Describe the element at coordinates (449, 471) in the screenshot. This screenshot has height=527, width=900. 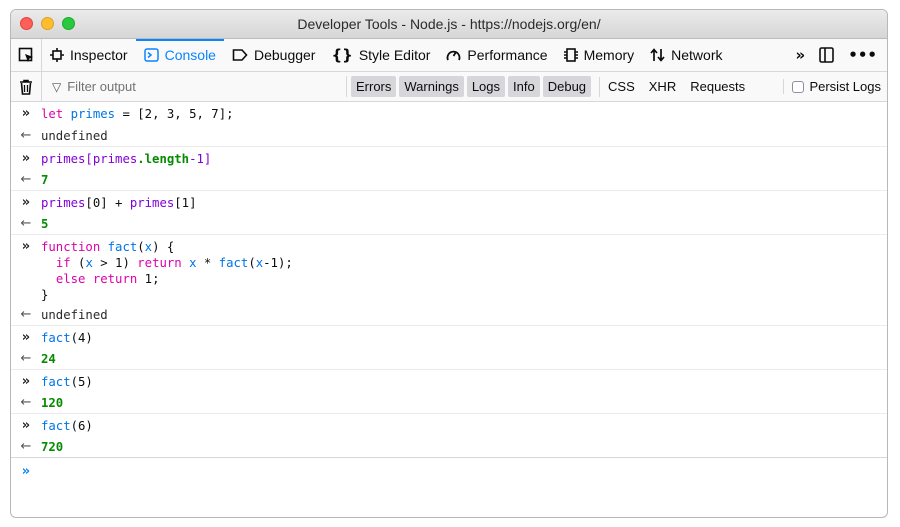
I see `console-input-field: »` at that location.